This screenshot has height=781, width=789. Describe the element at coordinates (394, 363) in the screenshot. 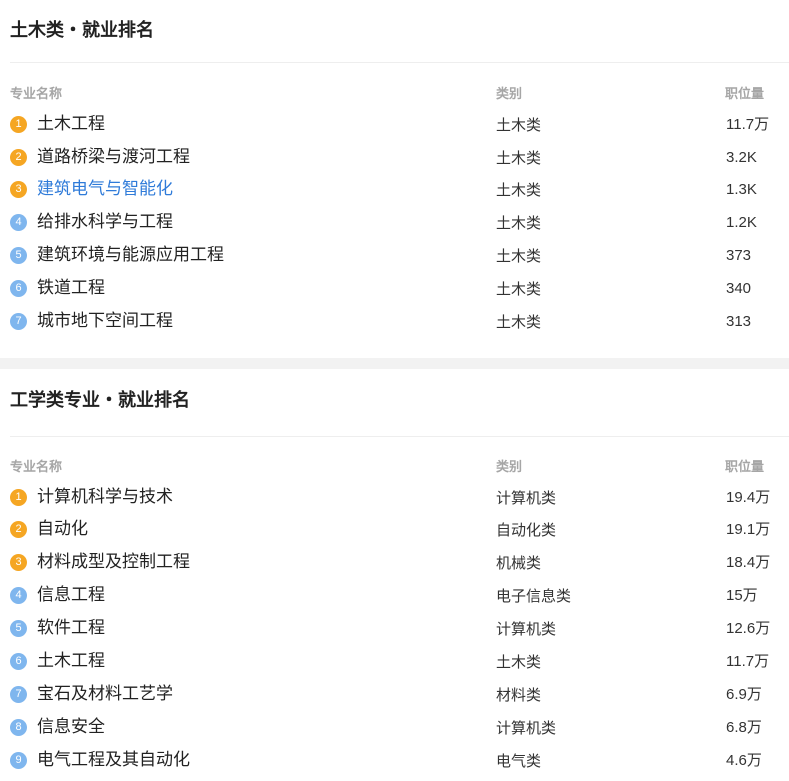

I see `section-divider` at that location.